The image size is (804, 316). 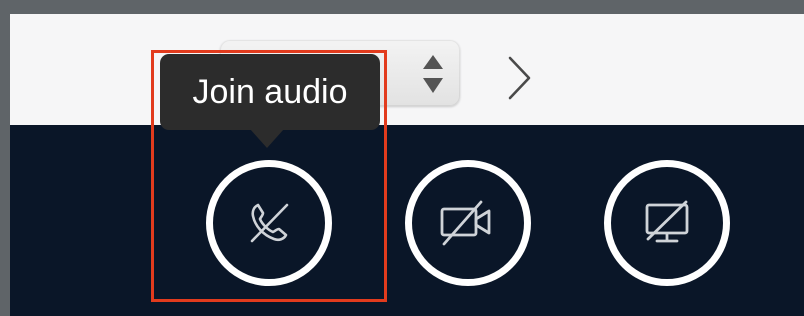 What do you see at coordinates (433, 74) in the screenshot?
I see `select-updown-icon` at bounding box center [433, 74].